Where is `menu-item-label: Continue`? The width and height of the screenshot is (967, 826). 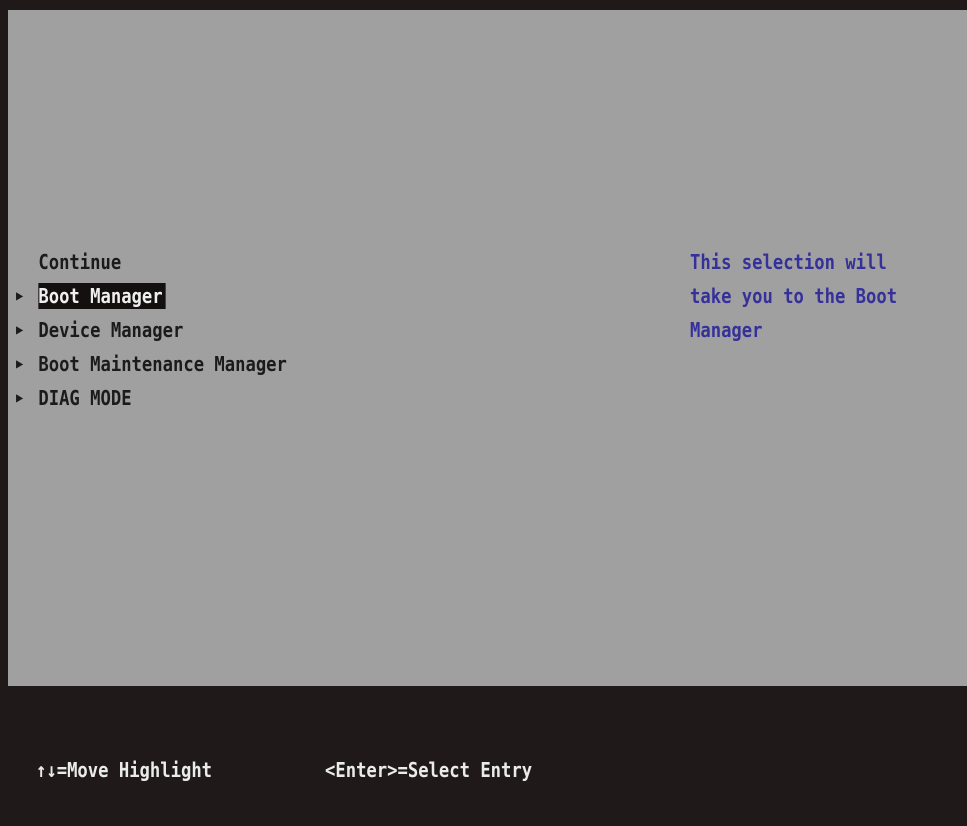
menu-item-label: Continue is located at coordinates (80, 262).